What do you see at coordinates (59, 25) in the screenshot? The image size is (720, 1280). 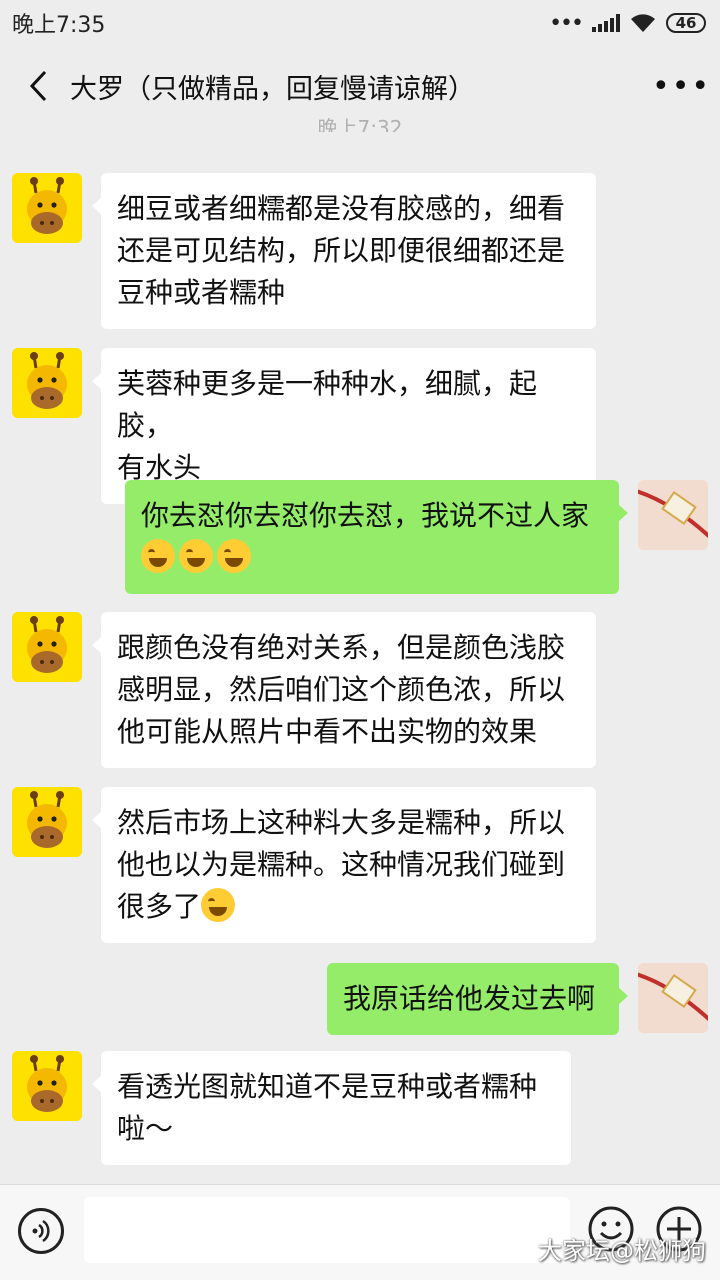 I see `status-time: 晚上7:35` at bounding box center [59, 25].